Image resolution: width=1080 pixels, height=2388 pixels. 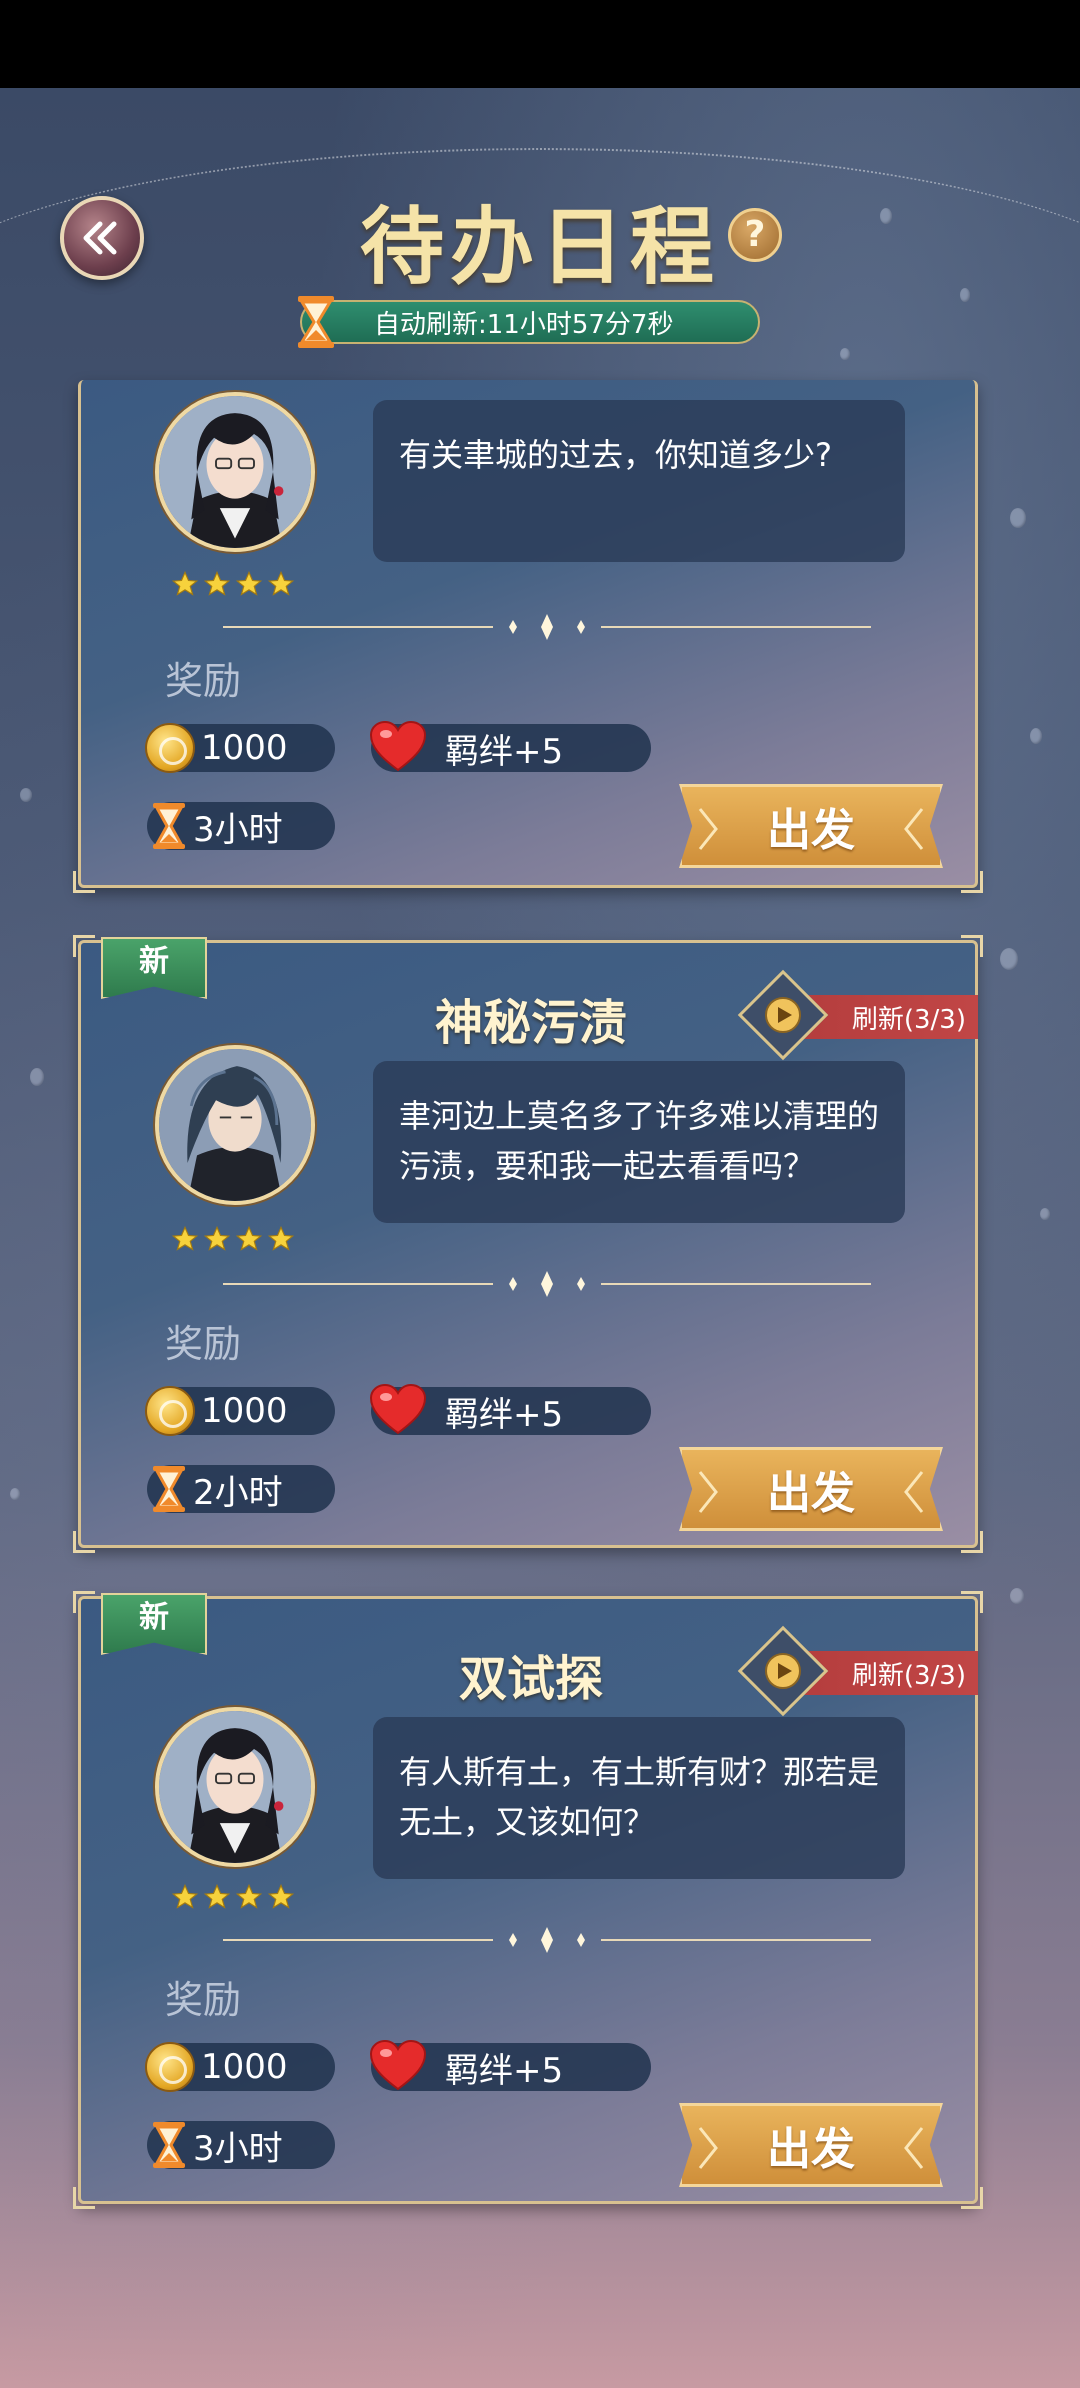 I want to click on dialog-bubble: 聿河边上莫名多了许多难以清理的污渍，要和我一起去看看吗？, so click(x=639, y=1142).